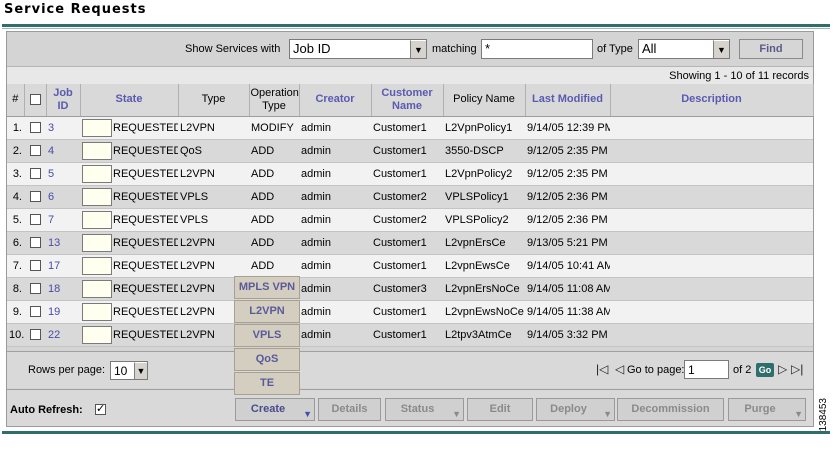 Image resolution: width=837 pixels, height=450 pixels. What do you see at coordinates (100, 409) in the screenshot?
I see `auto-refresh-checkbox: ✓` at bounding box center [100, 409].